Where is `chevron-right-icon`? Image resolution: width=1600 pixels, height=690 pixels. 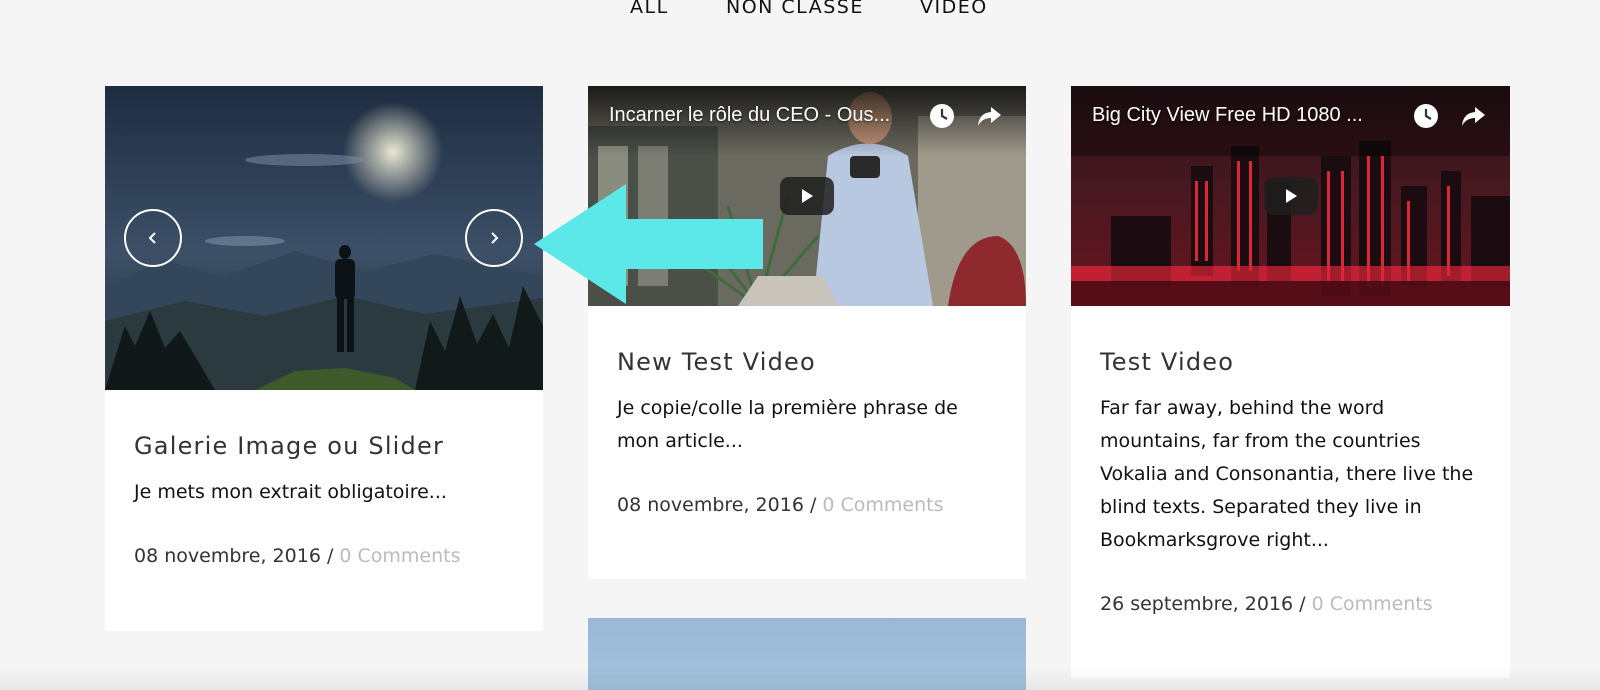 chevron-right-icon is located at coordinates (495, 238).